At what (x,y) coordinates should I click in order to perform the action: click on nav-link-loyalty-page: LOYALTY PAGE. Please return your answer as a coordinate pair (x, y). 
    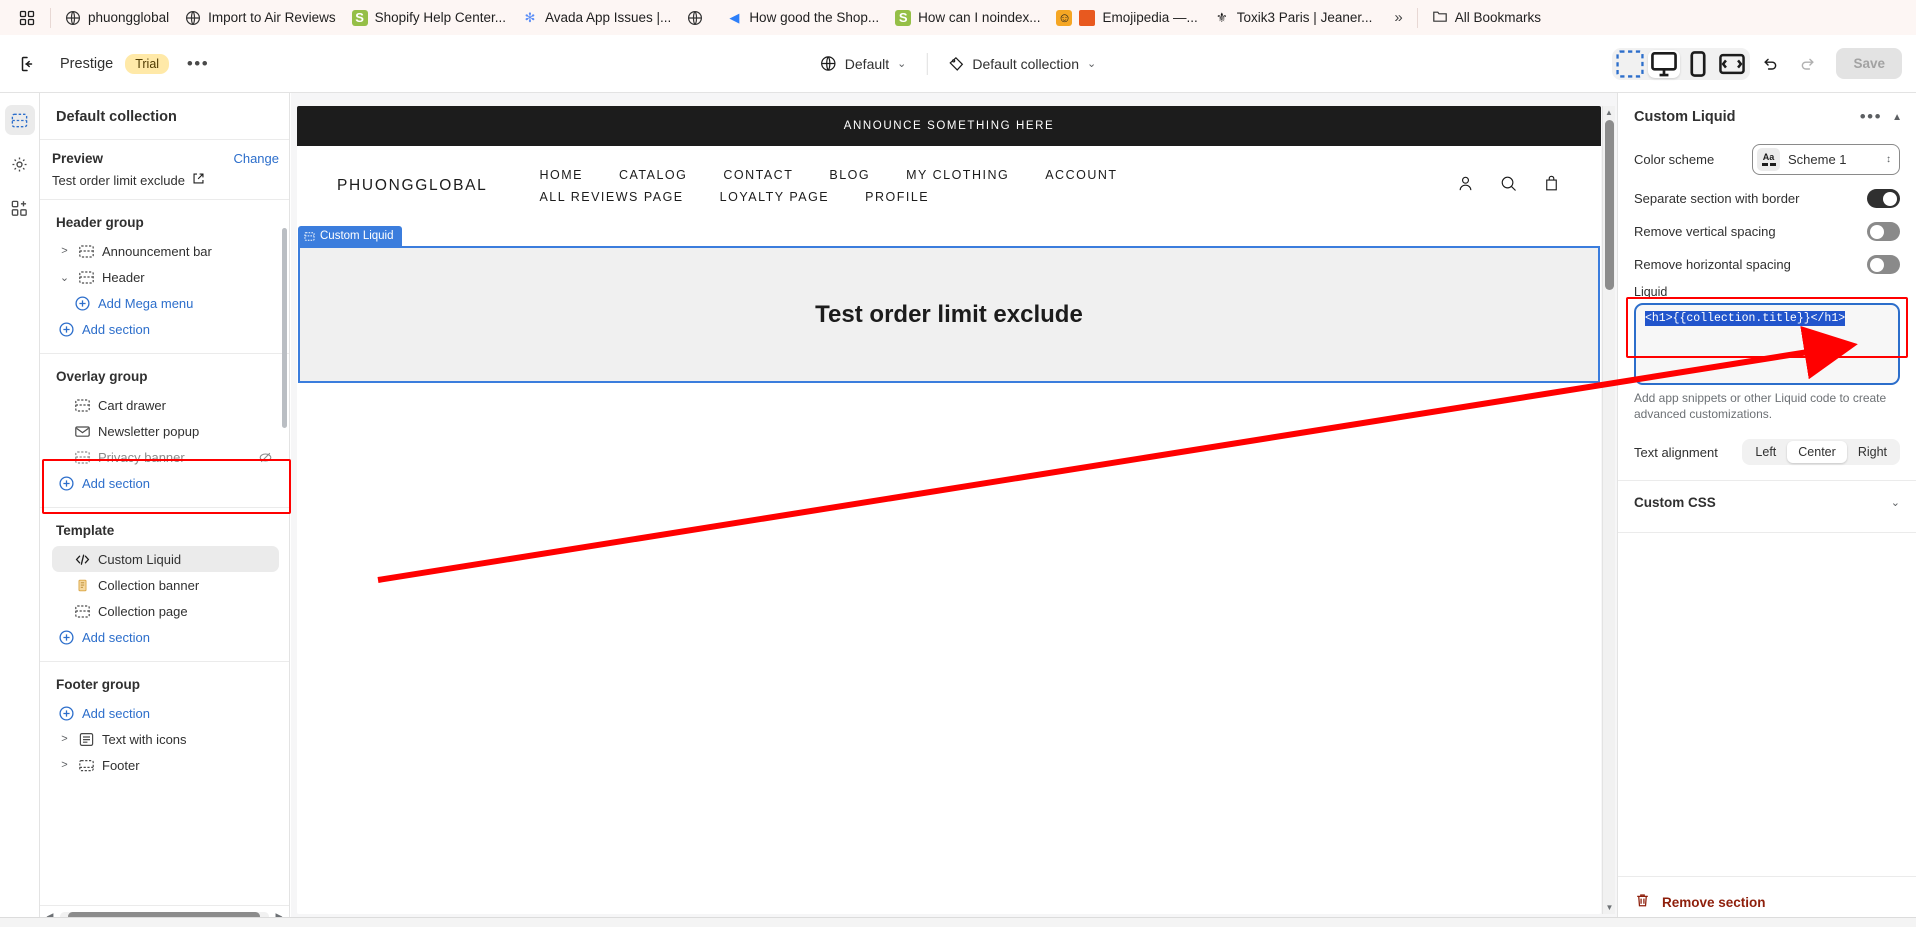
    Looking at the image, I should click on (774, 197).